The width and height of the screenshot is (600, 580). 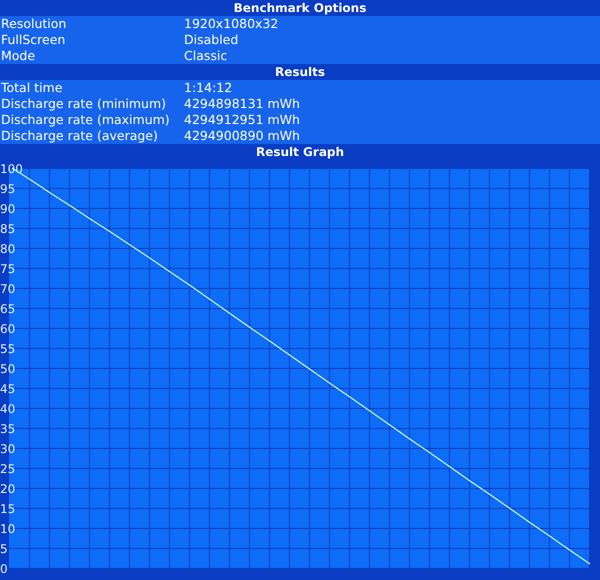 What do you see at coordinates (208, 88) in the screenshot?
I see `row-value: 1:14:12` at bounding box center [208, 88].